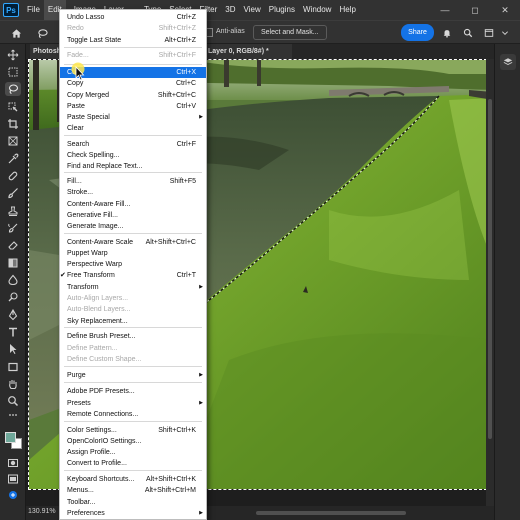  Describe the element at coordinates (201, 287) in the screenshot. I see `submenu-arrow-icon: ▶` at that location.